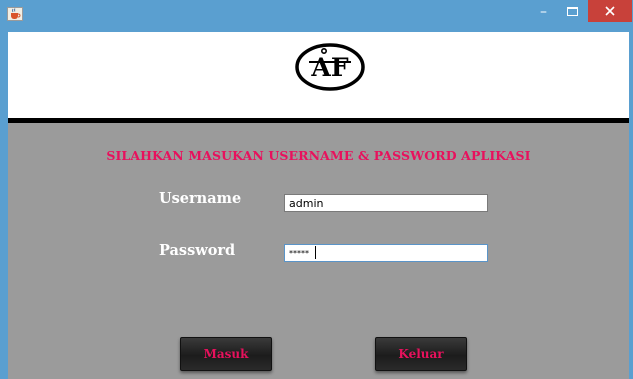 This screenshot has width=633, height=379. I want to click on close-icon, so click(610, 11).